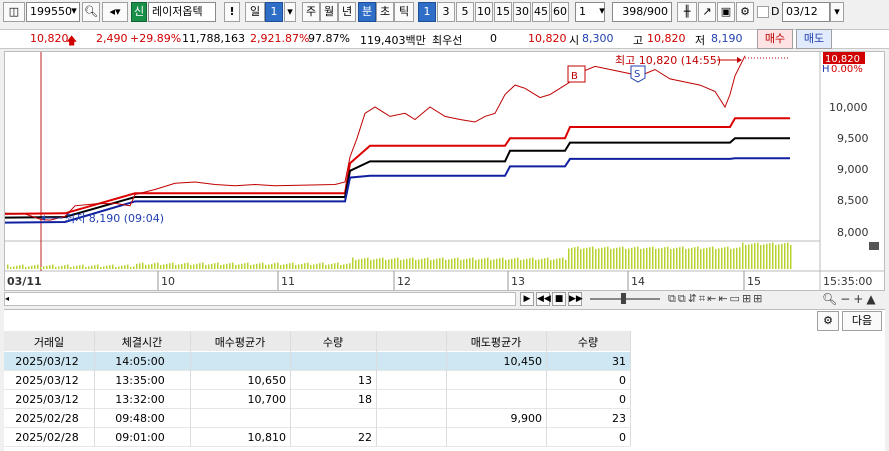 This screenshot has height=451, width=889. Describe the element at coordinates (49, 342) in the screenshot. I see `column-header: 거래일` at that location.